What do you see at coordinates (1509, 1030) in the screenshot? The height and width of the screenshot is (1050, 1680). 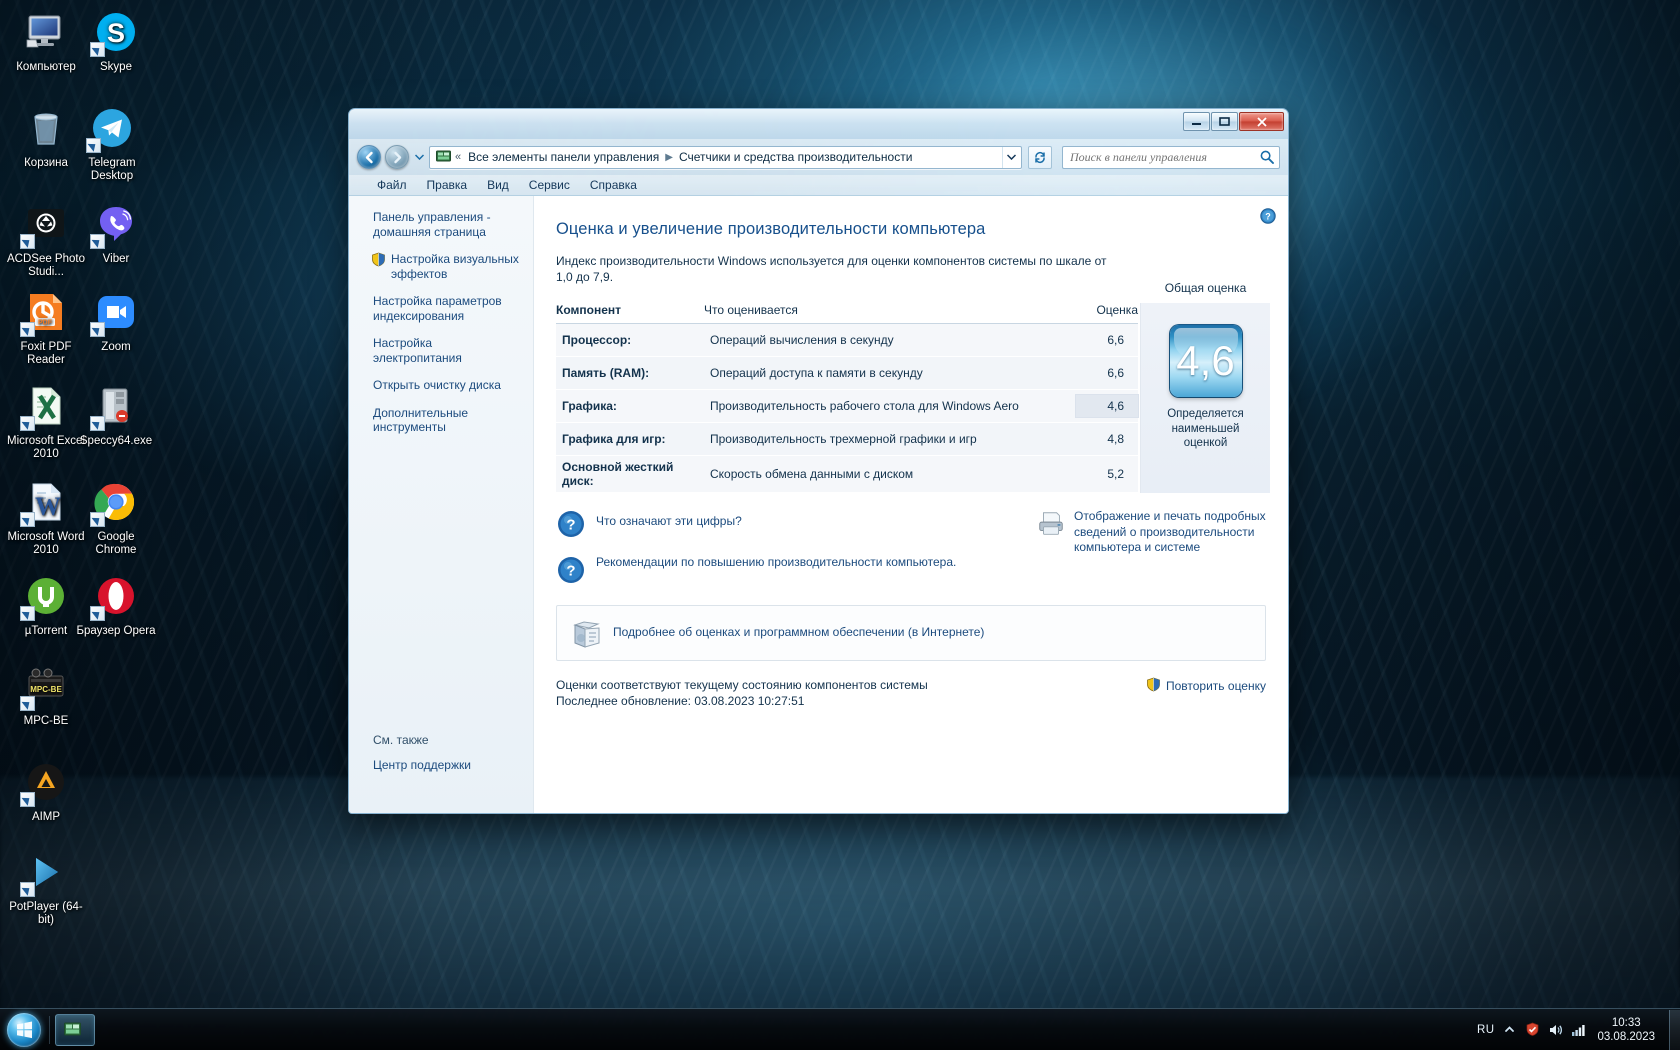 I see `show-hidden-icons-icon` at bounding box center [1509, 1030].